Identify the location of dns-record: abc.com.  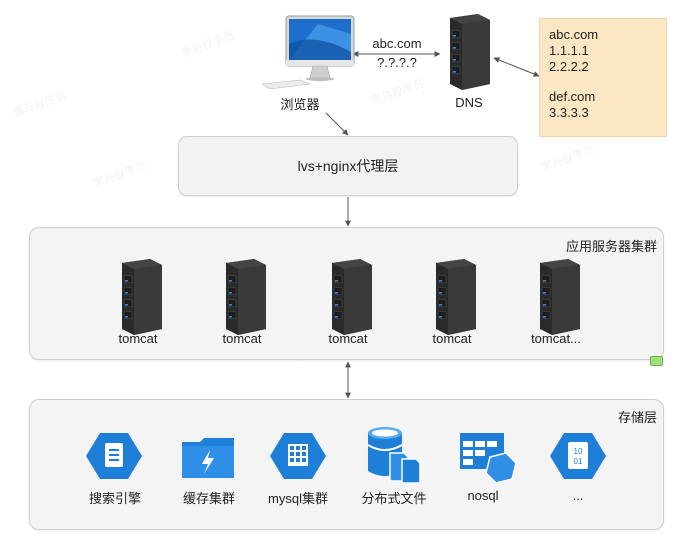
(574, 34).